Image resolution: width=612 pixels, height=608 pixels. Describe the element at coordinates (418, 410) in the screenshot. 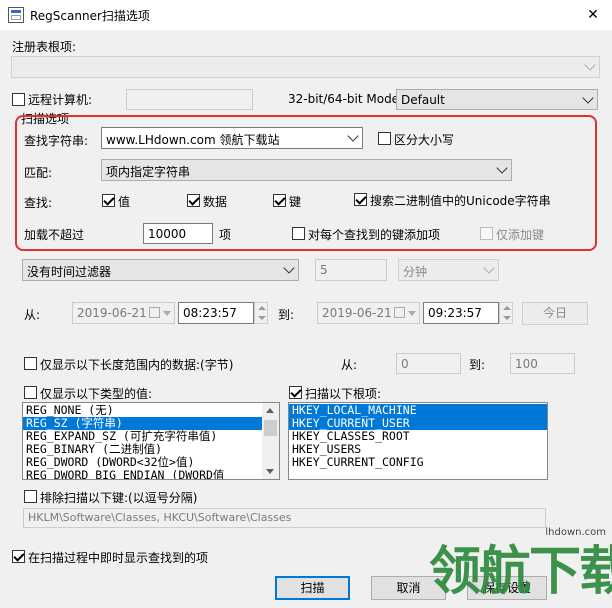

I see `list-item: HKEY_LOCAL_MACHINE` at that location.